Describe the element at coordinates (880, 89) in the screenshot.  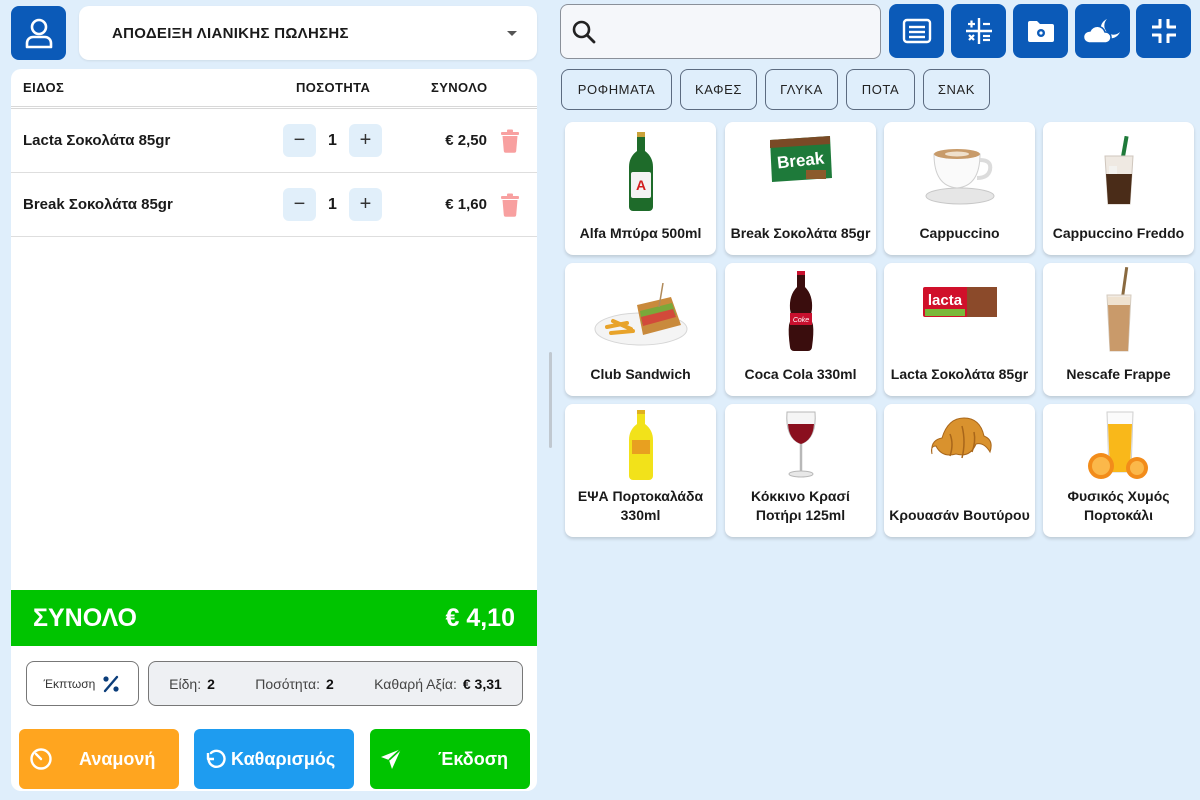
I see `category-spirits: ΠΟΤΑ` at that location.